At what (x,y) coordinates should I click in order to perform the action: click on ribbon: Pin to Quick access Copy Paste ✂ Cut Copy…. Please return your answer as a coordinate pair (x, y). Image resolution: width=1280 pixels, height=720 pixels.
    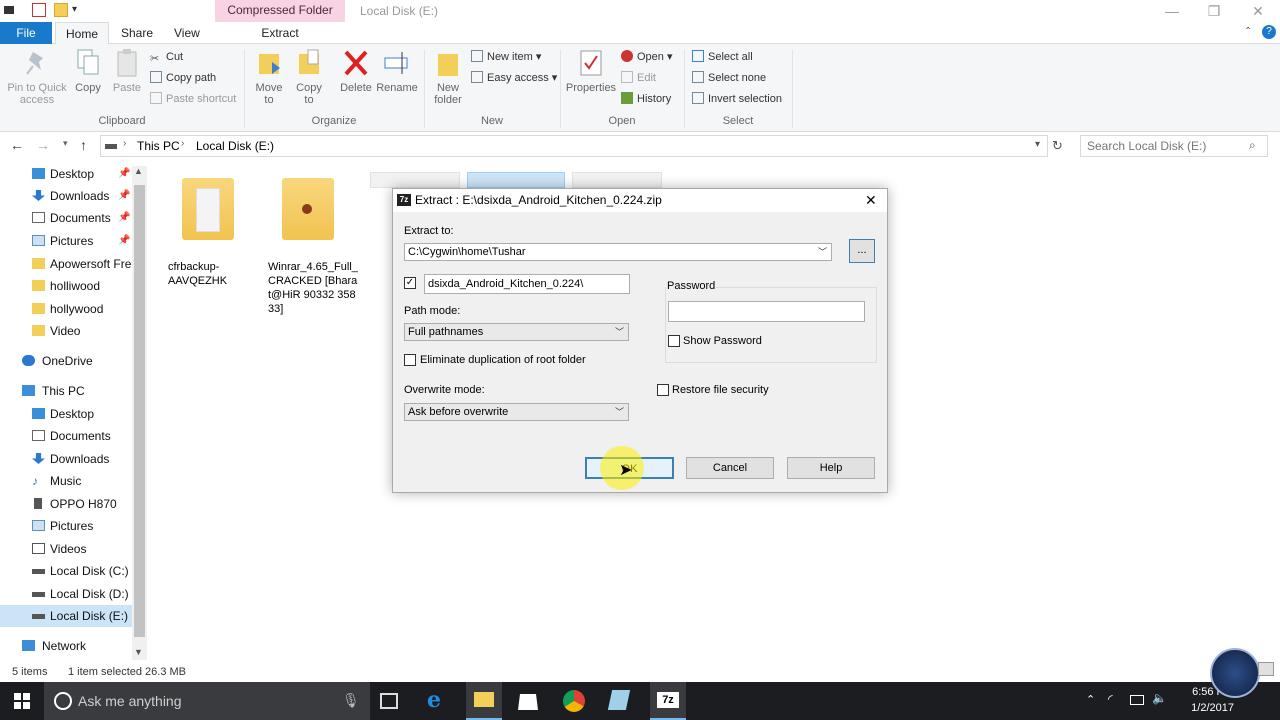
    Looking at the image, I should click on (640, 88).